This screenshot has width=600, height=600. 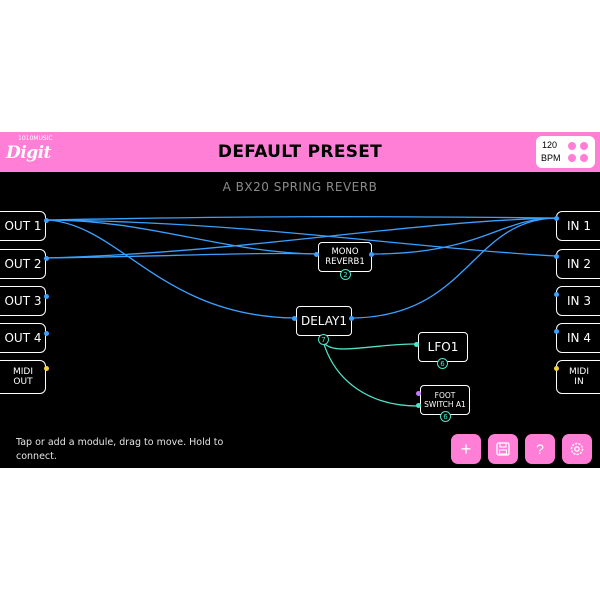 I want to click on jack-label: OUT 3, so click(x=23, y=301).